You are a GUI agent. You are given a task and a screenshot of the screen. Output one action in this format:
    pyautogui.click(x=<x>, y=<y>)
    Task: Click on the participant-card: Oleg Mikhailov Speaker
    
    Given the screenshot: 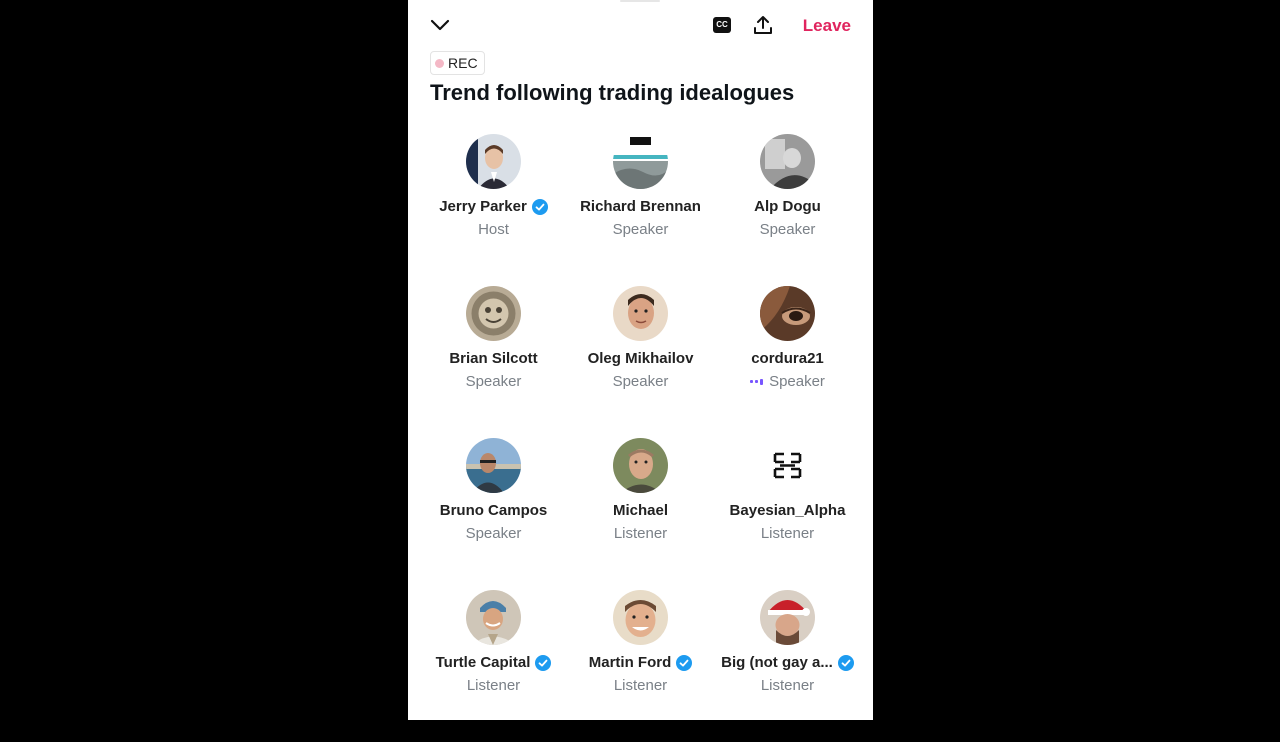 What is the action you would take?
    pyautogui.click(x=640, y=362)
    